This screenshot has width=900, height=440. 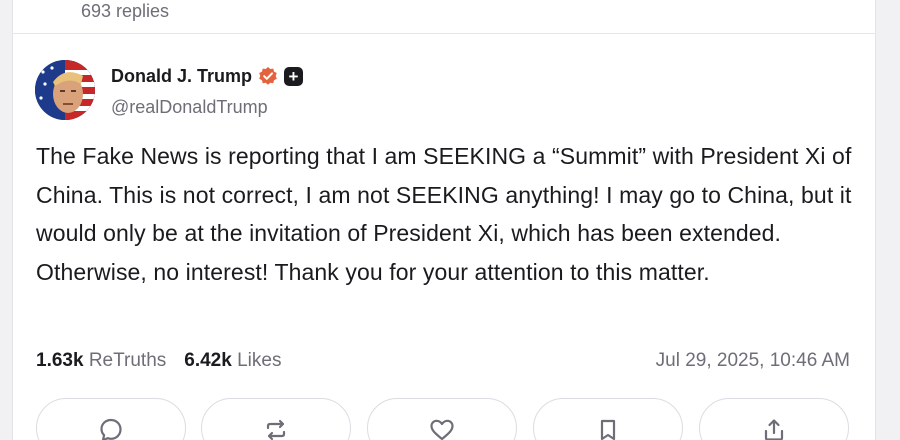 I want to click on retruth-button, so click(x=276, y=419).